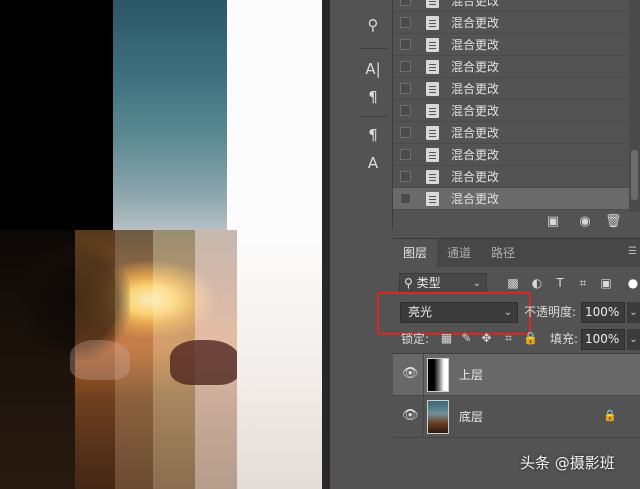 The width and height of the screenshot is (640, 489). What do you see at coordinates (56, 115) in the screenshot?
I see `black-strip` at bounding box center [56, 115].